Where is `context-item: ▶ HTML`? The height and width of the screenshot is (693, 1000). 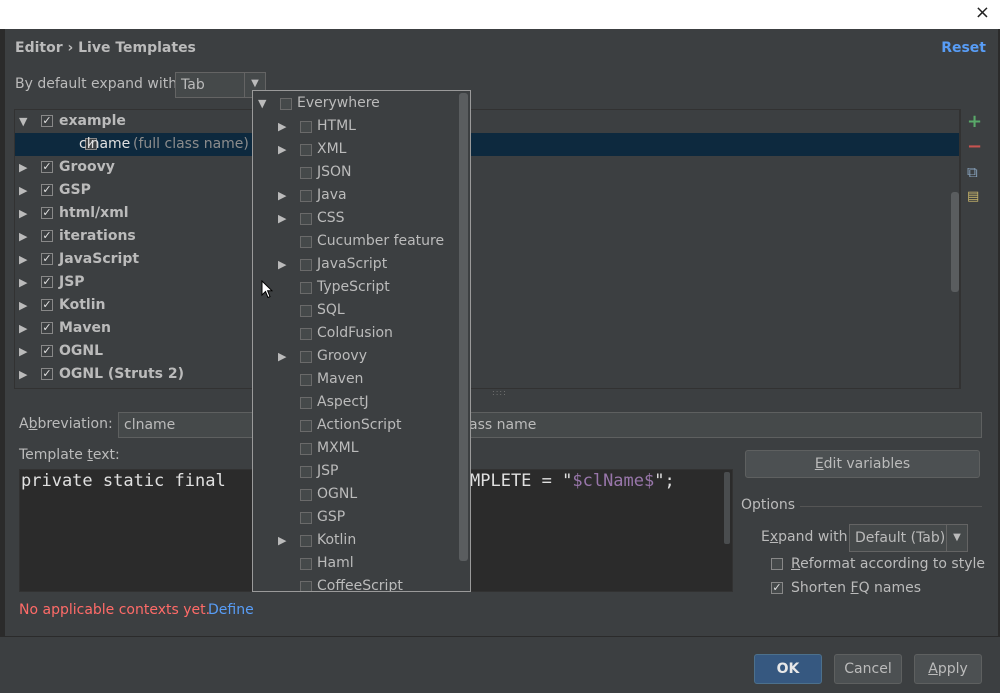
context-item: ▶ HTML is located at coordinates (355, 126).